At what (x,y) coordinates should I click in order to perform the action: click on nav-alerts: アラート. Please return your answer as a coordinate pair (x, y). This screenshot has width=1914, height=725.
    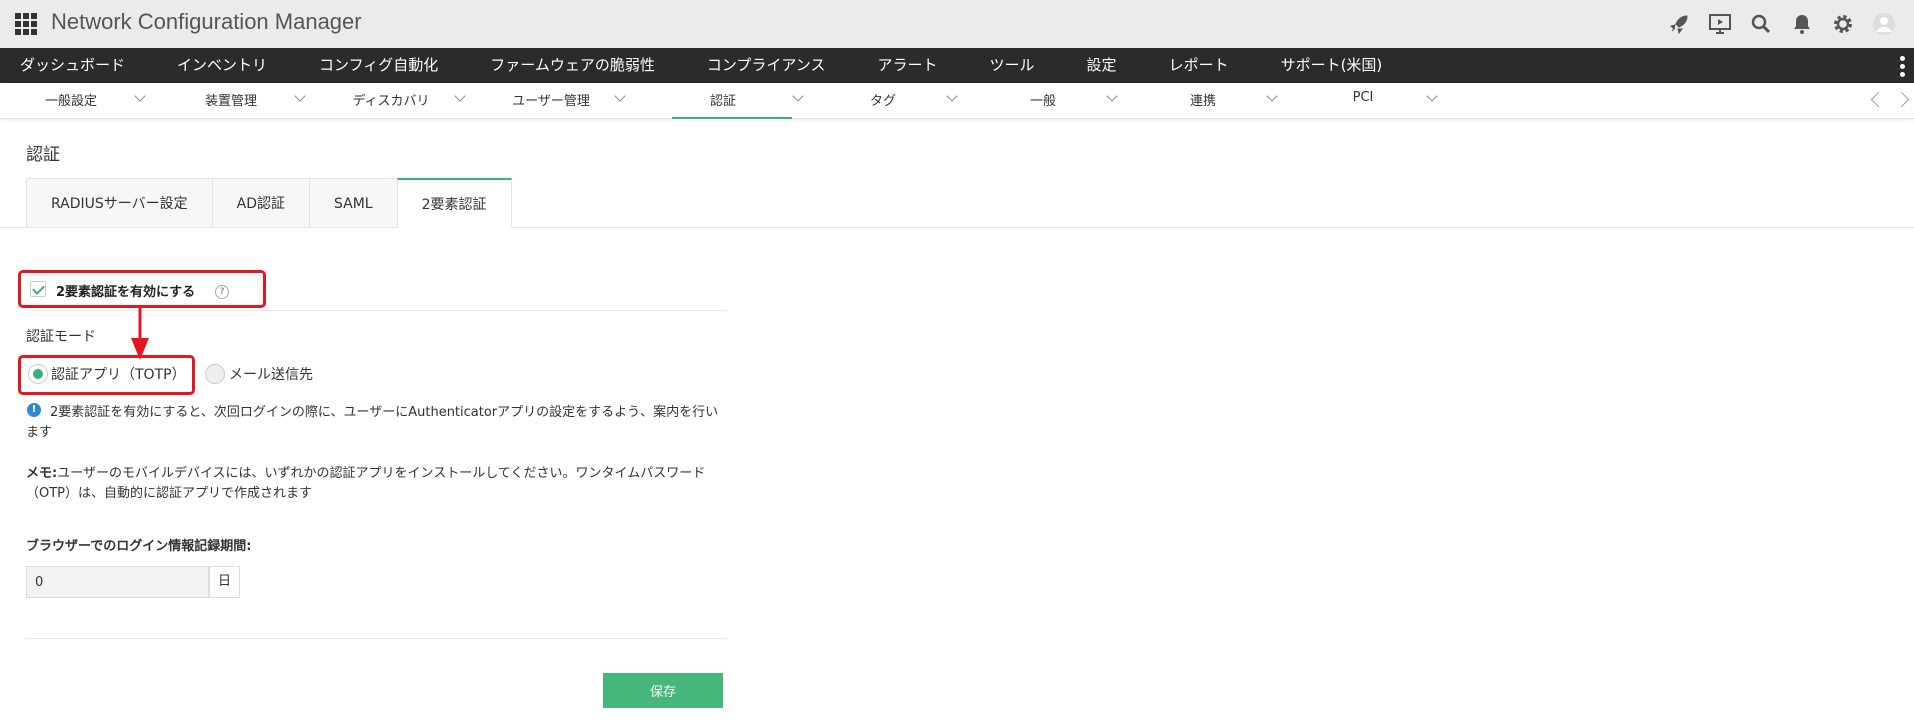
    Looking at the image, I should click on (908, 65).